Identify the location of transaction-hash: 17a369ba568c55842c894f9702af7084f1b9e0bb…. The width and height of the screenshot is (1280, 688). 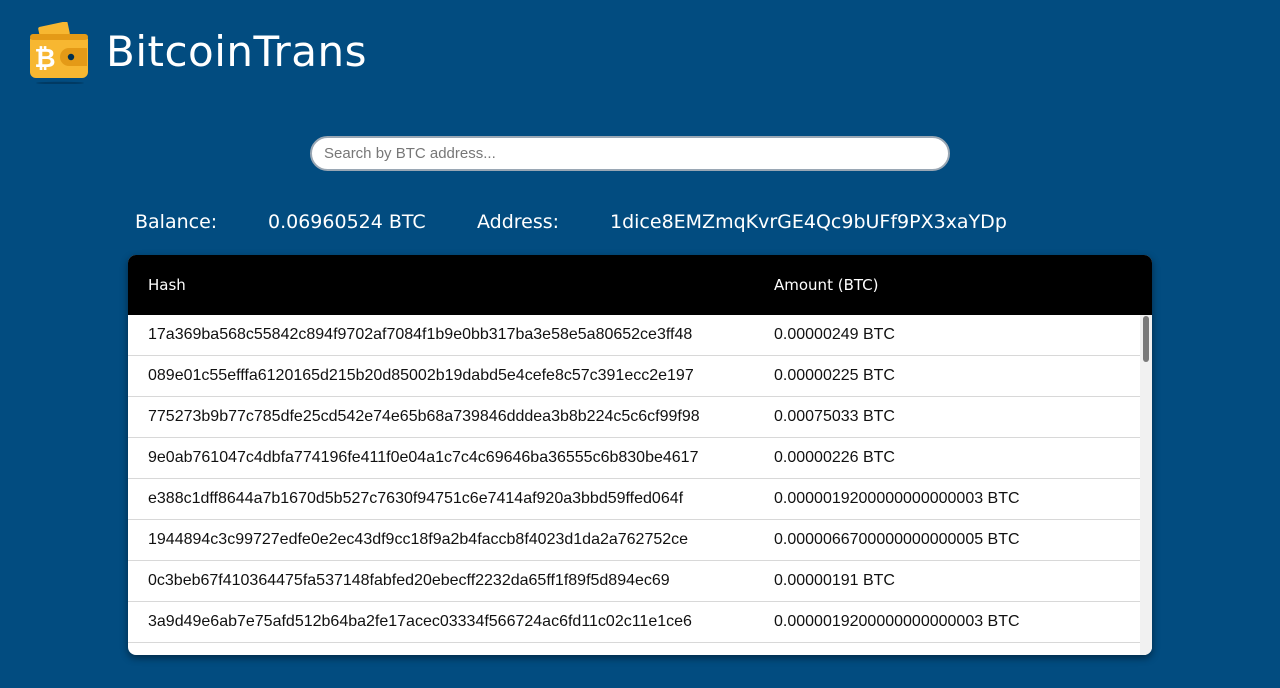
(420, 334).